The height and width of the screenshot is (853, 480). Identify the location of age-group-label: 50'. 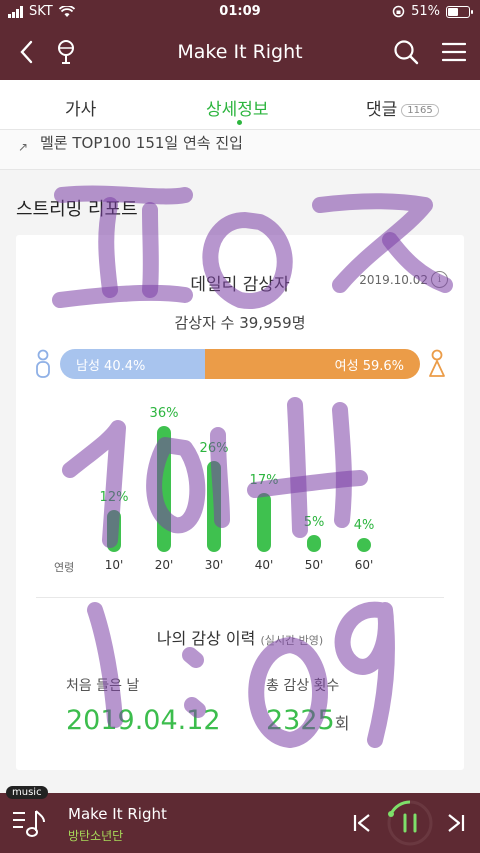
(314, 565).